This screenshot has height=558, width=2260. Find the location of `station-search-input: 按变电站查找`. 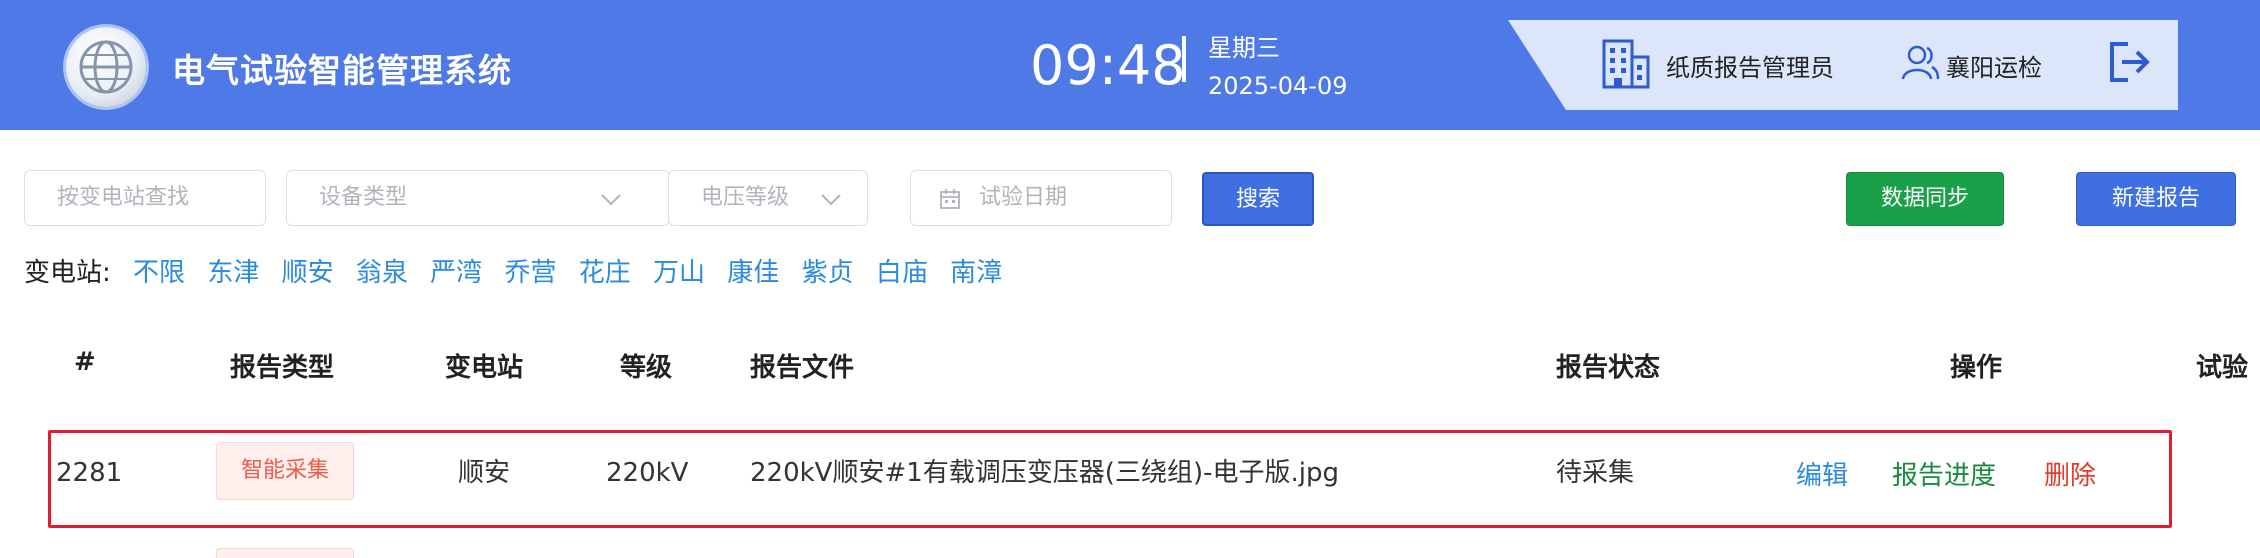

station-search-input: 按变电站查找 is located at coordinates (145, 198).